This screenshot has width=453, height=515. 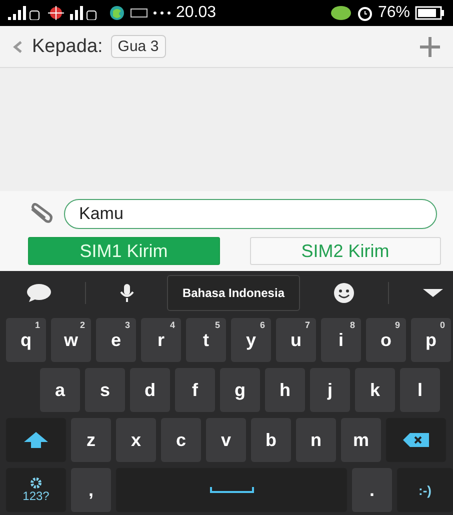 What do you see at coordinates (226, 440) in the screenshot?
I see `keyboard-key: v` at bounding box center [226, 440].